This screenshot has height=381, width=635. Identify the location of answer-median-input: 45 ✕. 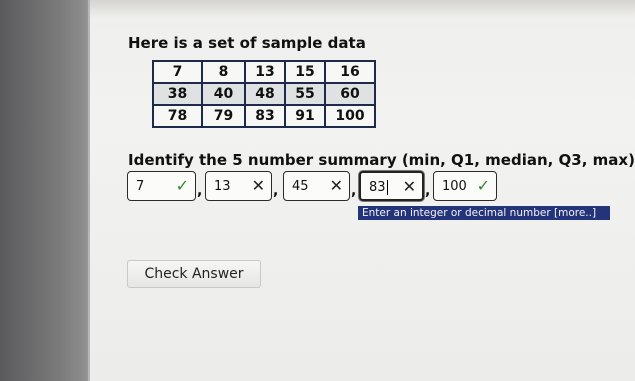
(316, 186).